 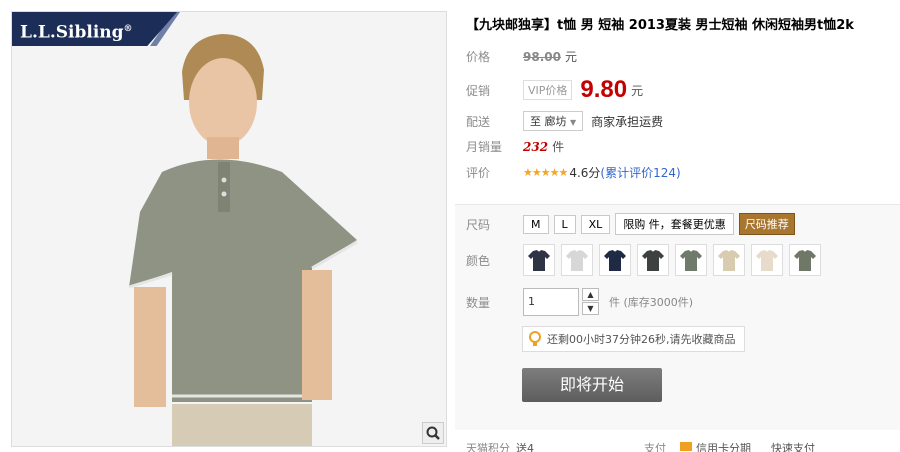 What do you see at coordinates (723, 446) in the screenshot?
I see `pay-method: 信用卡分期` at bounding box center [723, 446].